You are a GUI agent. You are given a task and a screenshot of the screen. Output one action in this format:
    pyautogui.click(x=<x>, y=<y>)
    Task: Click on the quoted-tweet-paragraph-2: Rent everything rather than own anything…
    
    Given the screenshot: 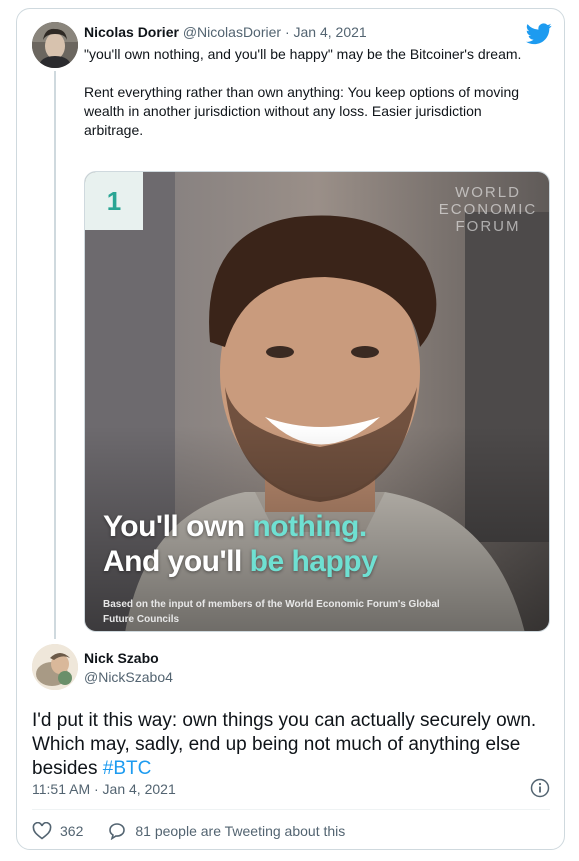 What is the action you would take?
    pyautogui.click(x=303, y=111)
    